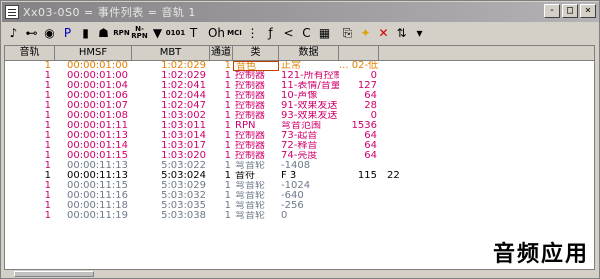 The height and width of the screenshot is (279, 600). What do you see at coordinates (570, 11) in the screenshot?
I see `maximize-button: □` at bounding box center [570, 11].